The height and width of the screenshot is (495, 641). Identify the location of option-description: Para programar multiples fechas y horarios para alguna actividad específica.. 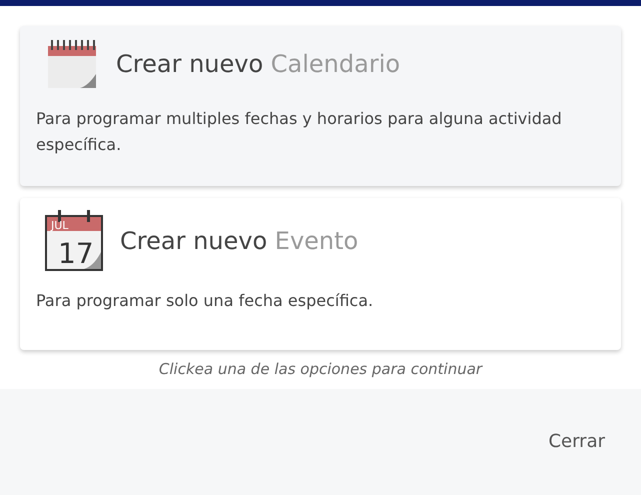
(299, 132).